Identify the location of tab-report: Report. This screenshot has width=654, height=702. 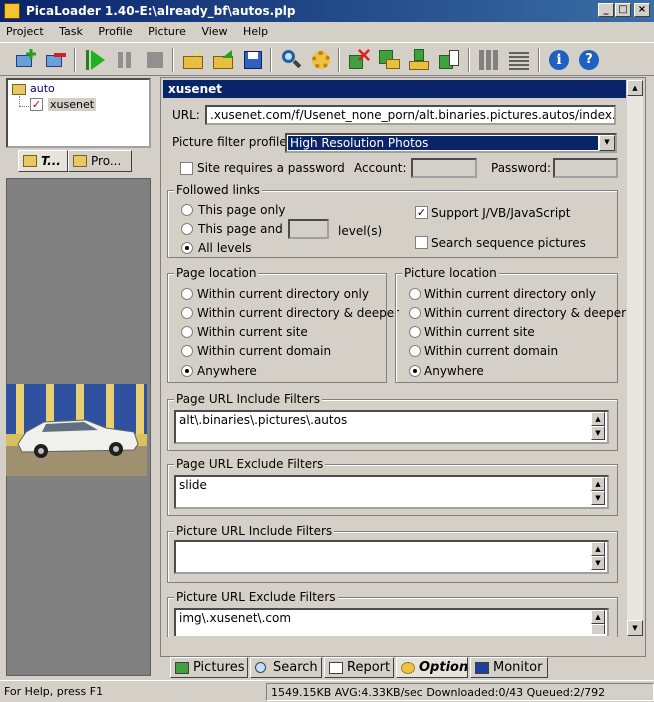
(359, 667).